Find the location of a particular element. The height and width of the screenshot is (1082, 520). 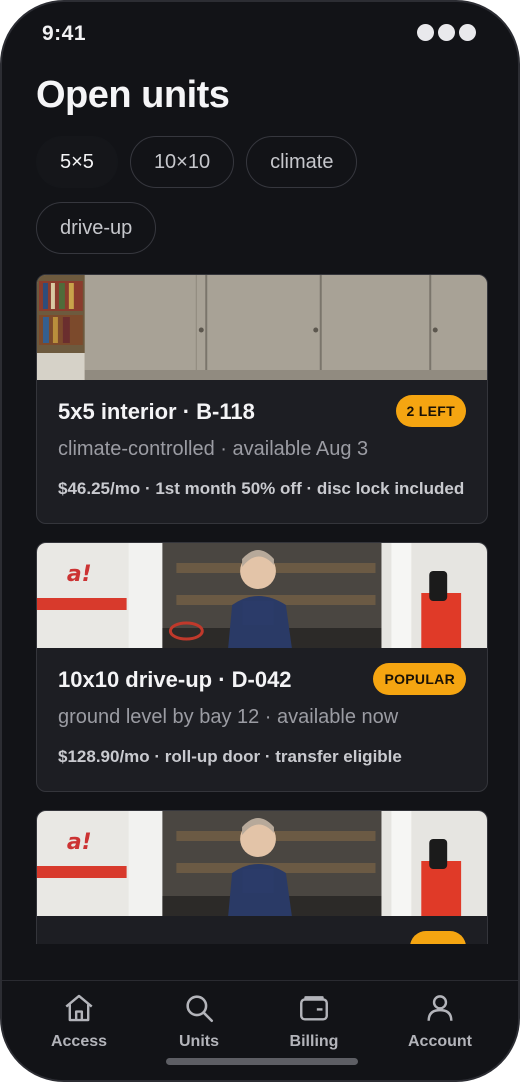

tab-billing: Billing is located at coordinates (314, 1021).